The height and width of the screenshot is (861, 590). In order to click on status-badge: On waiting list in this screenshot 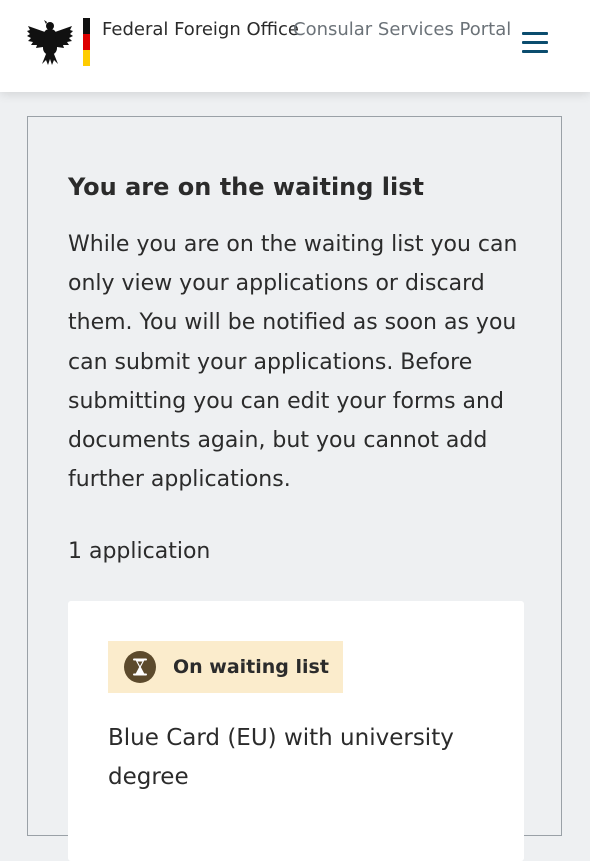, I will do `click(225, 667)`.